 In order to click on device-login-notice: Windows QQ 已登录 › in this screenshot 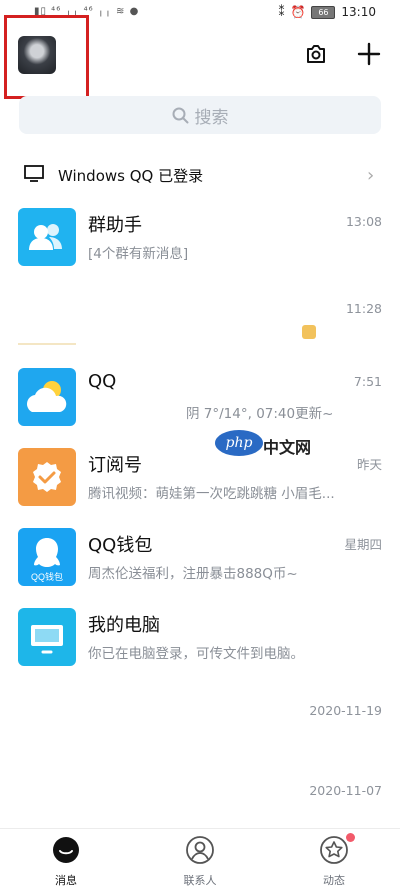, I will do `click(200, 175)`.